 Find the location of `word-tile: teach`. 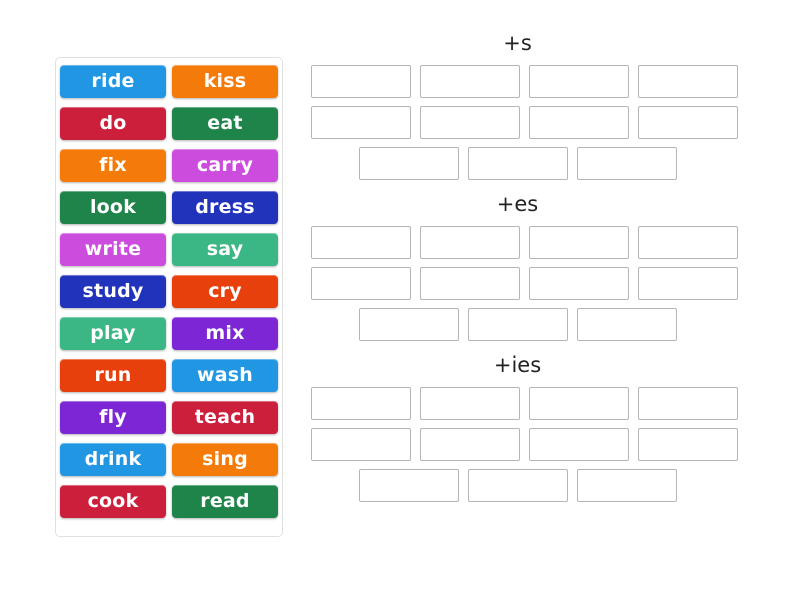

word-tile: teach is located at coordinates (225, 417).